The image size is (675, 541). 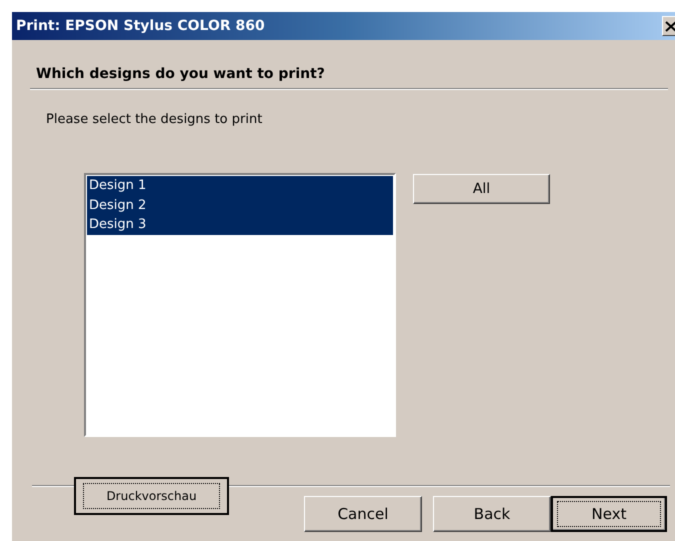 What do you see at coordinates (140, 26) in the screenshot?
I see `window-title: Print: EPSON Stylus COLOR 860` at bounding box center [140, 26].